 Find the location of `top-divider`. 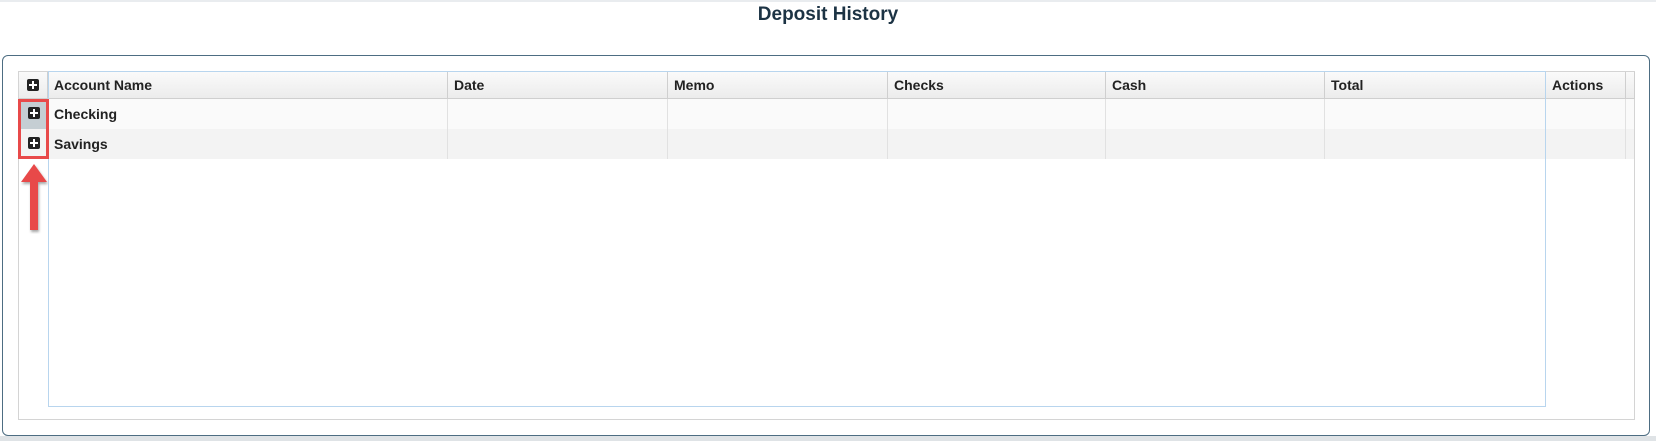

top-divider is located at coordinates (828, 1).